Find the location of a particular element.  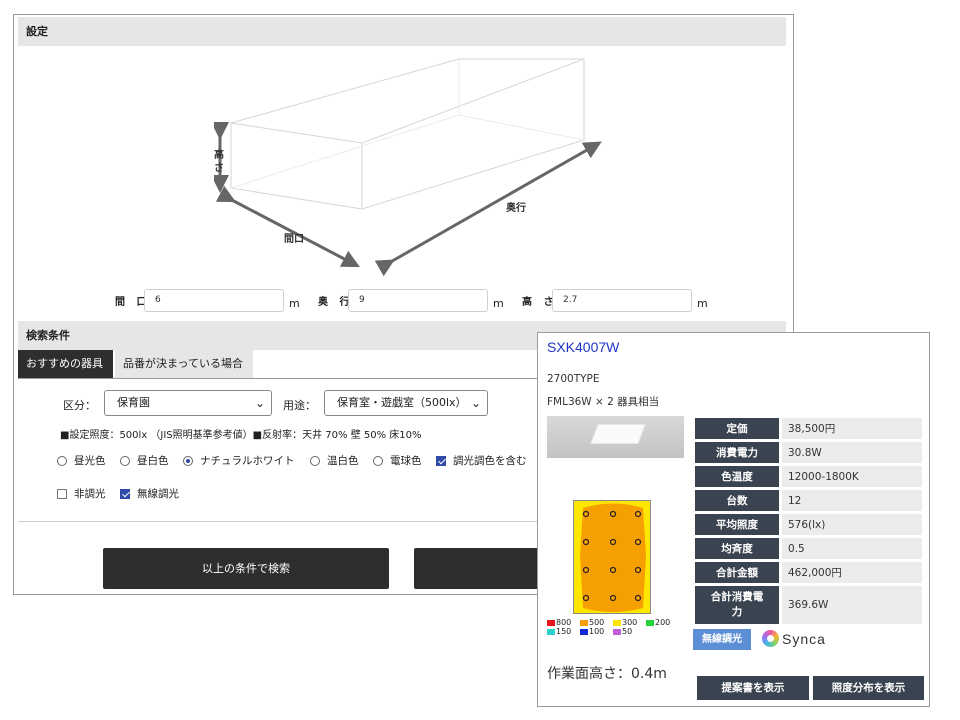

spec-key: 色温度 is located at coordinates (737, 476).